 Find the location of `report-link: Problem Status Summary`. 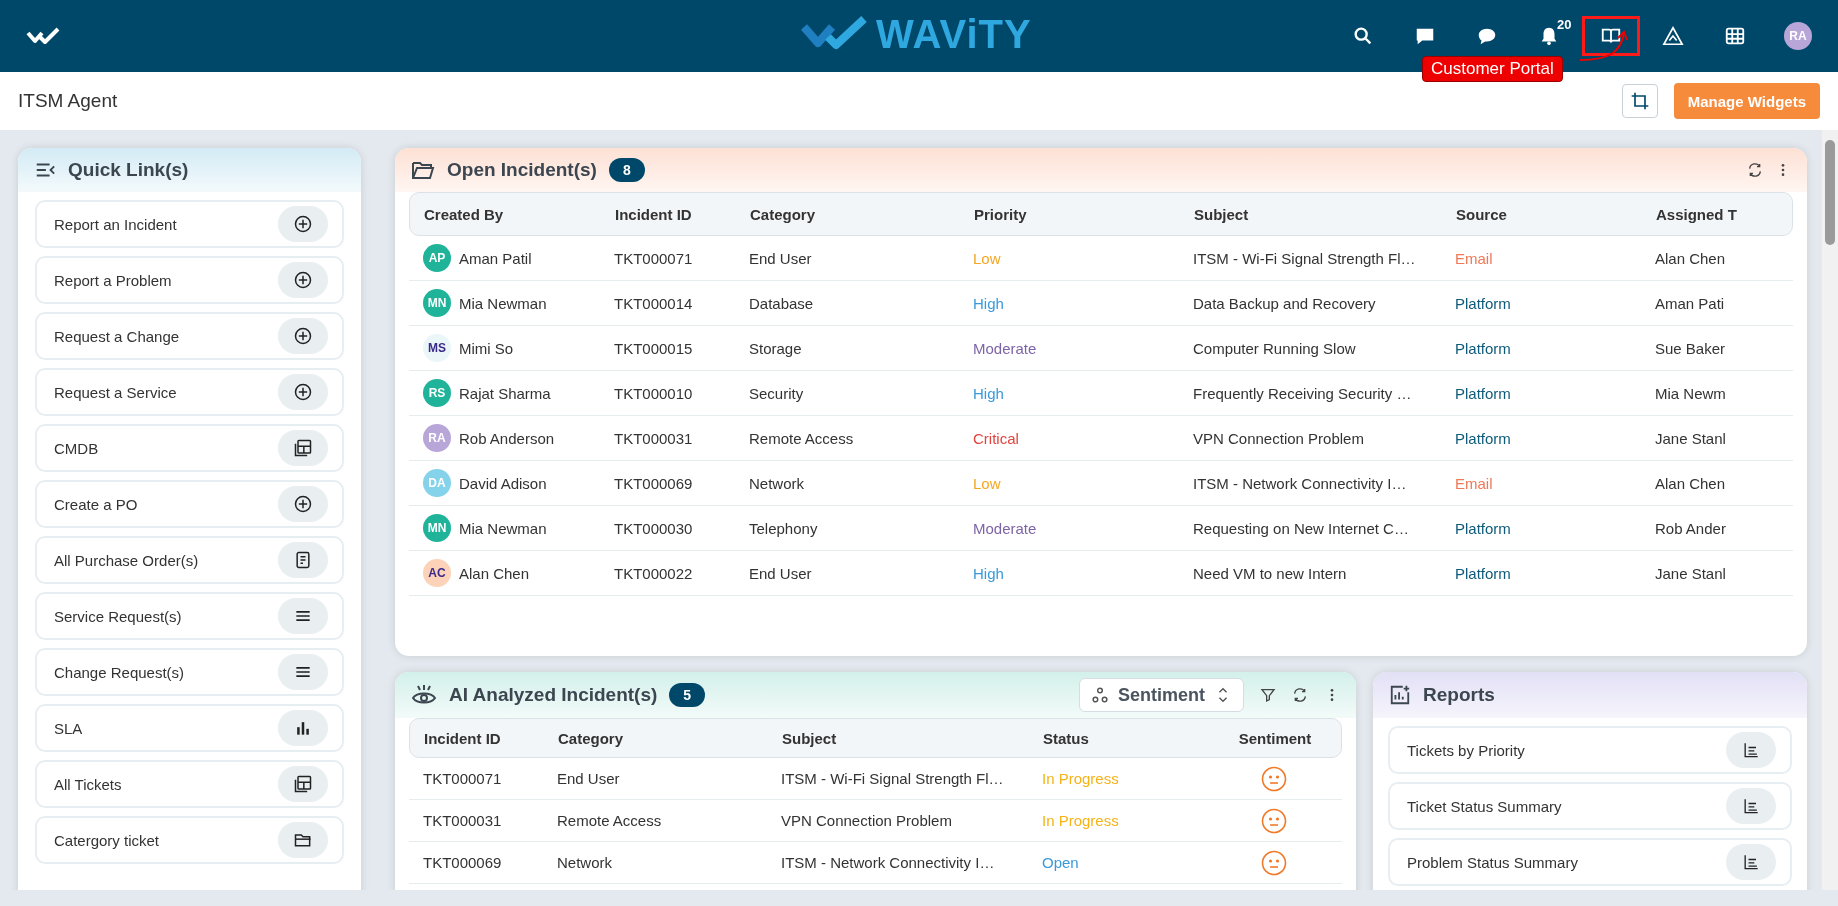

report-link: Problem Status Summary is located at coordinates (1590, 862).